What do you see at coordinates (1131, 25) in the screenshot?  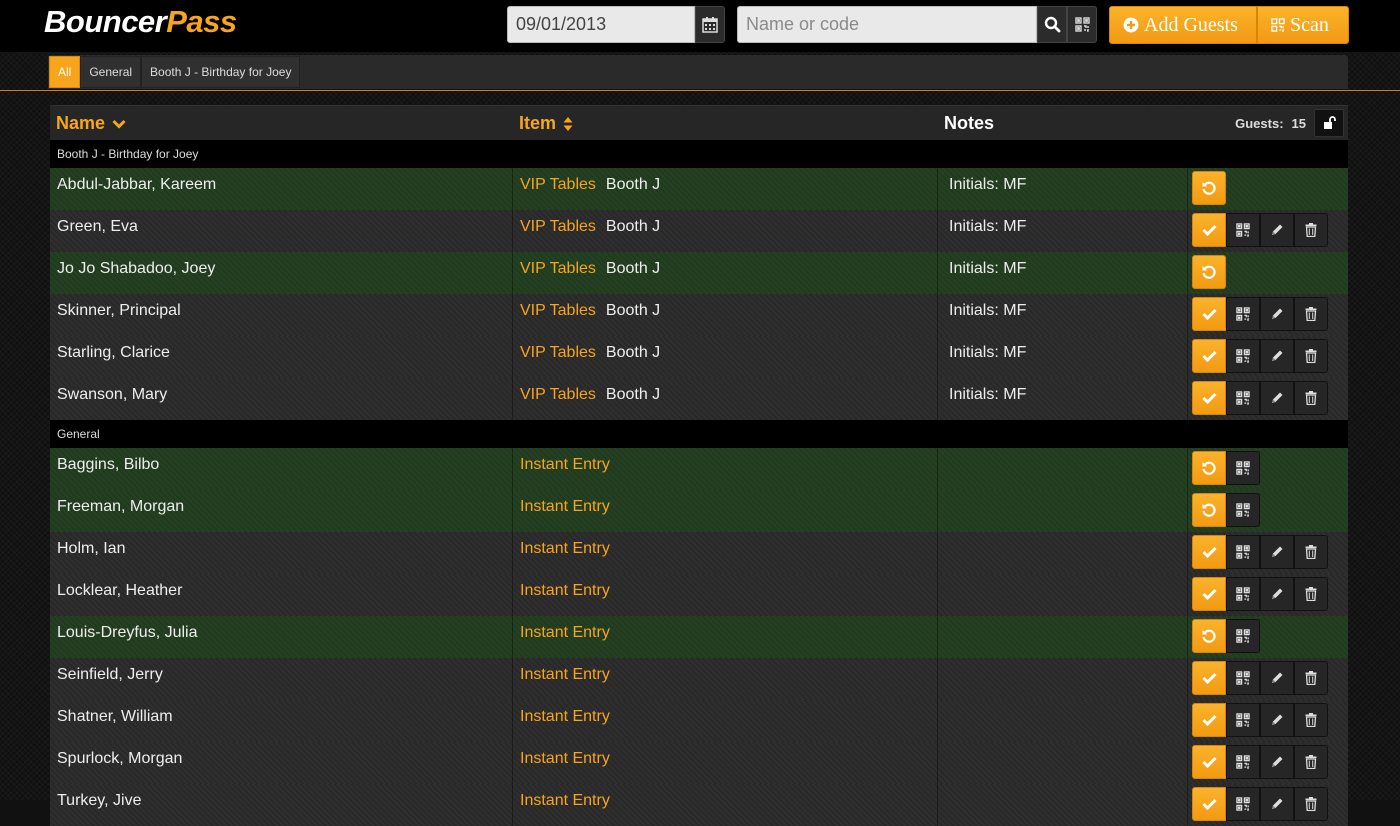 I see `plus-circle-icon` at bounding box center [1131, 25].